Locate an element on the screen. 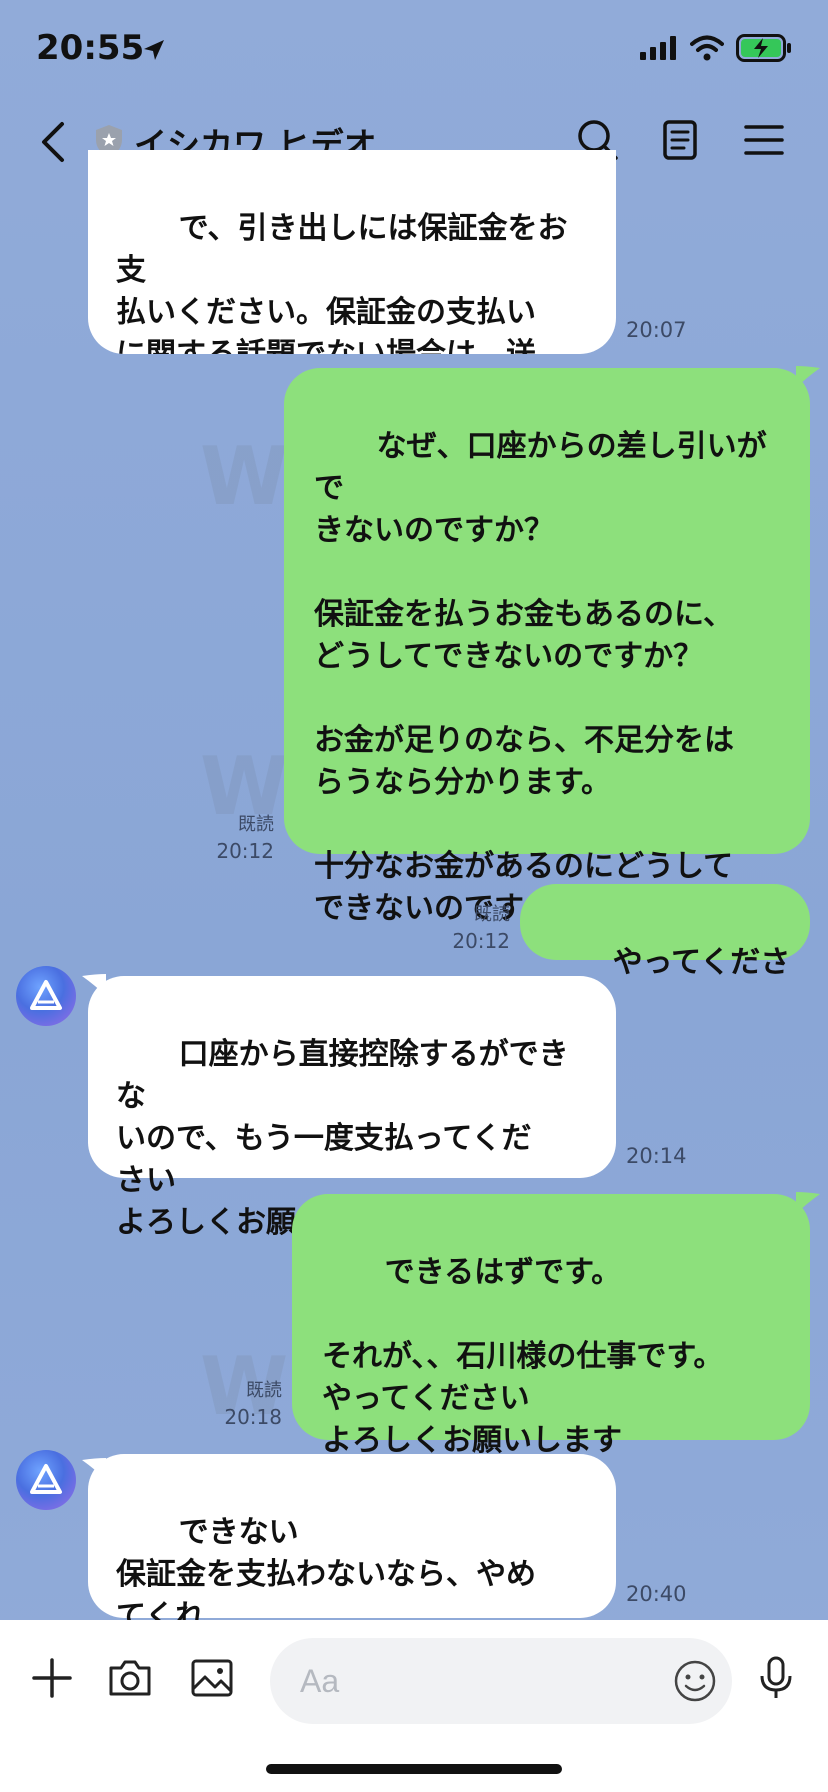 This screenshot has height=1792, width=828. message-bubble-incoming: できない 保証金を支払わないなら、やめ てくれ is located at coordinates (352, 1544).